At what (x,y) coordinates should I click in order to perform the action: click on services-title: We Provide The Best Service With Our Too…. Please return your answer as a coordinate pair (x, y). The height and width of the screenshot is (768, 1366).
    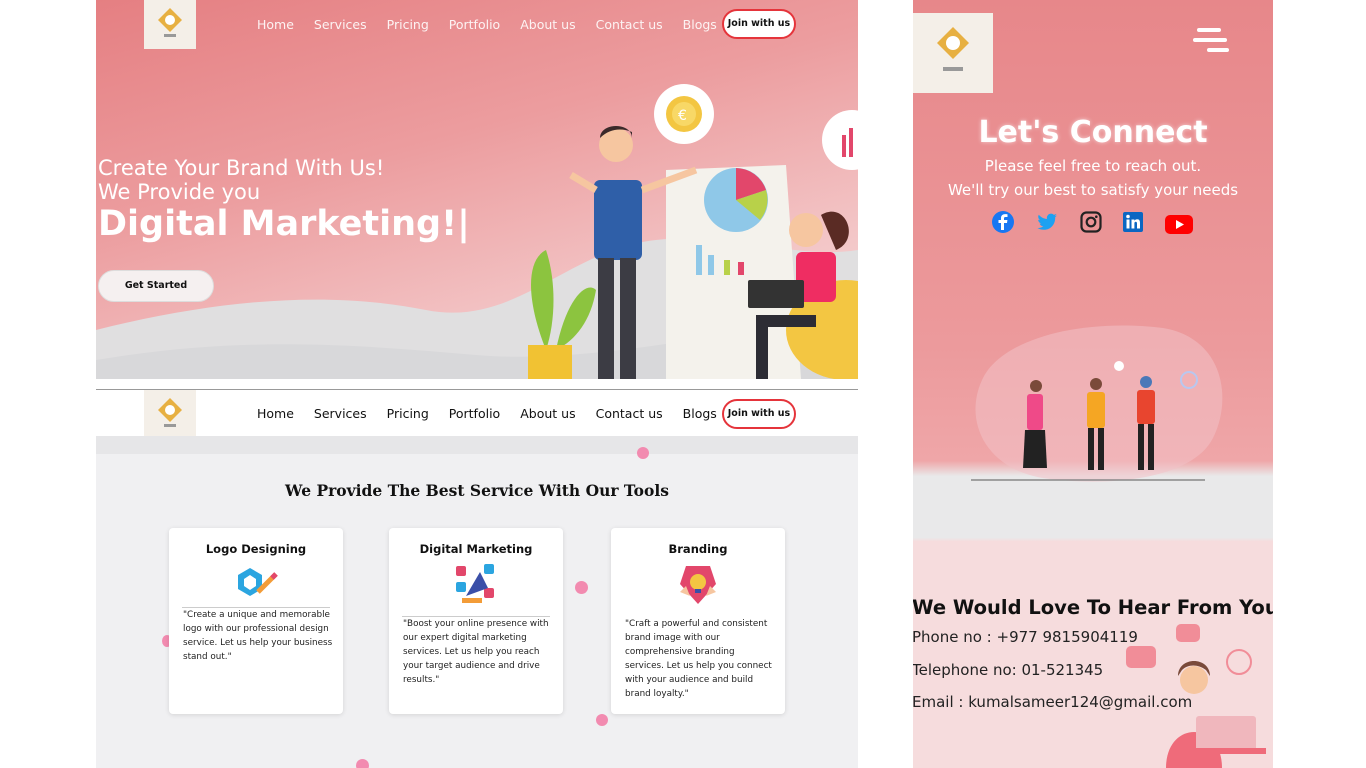
    Looking at the image, I should click on (477, 490).